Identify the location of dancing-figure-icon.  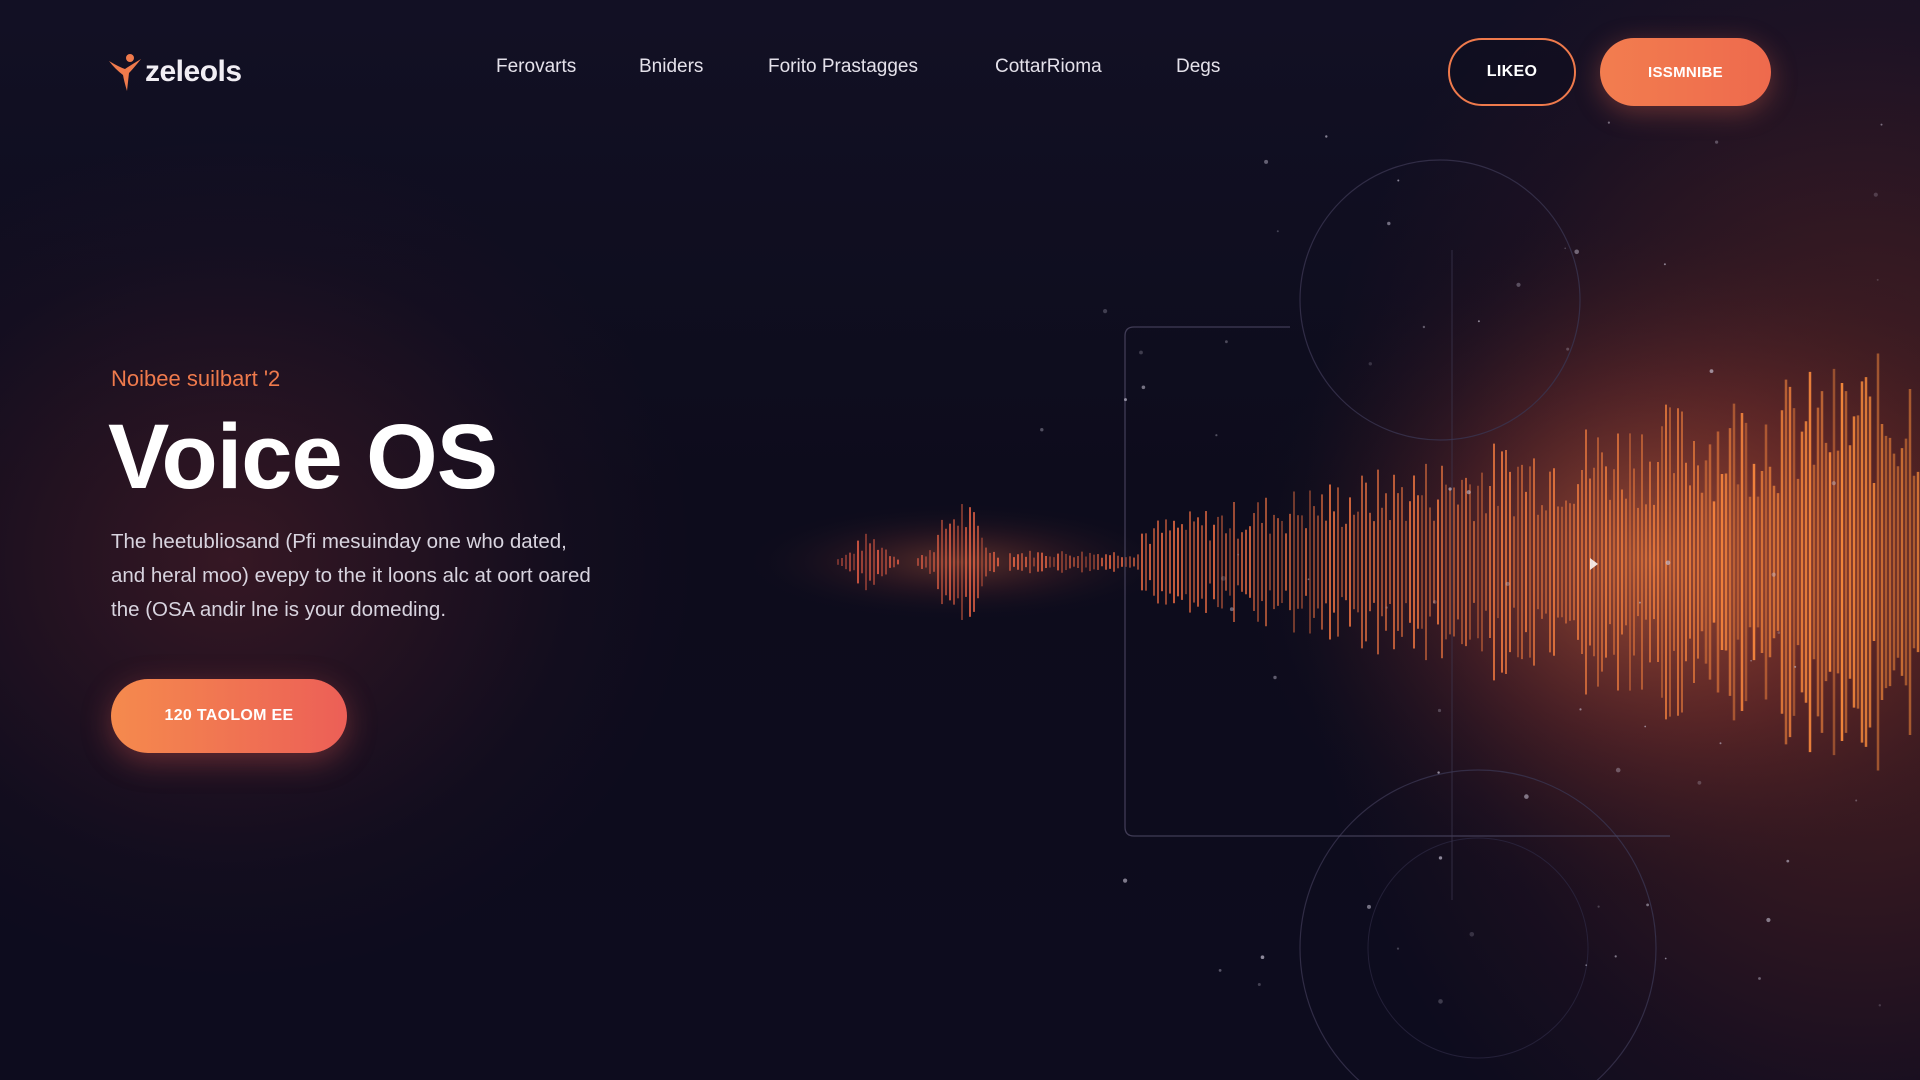
(125, 72).